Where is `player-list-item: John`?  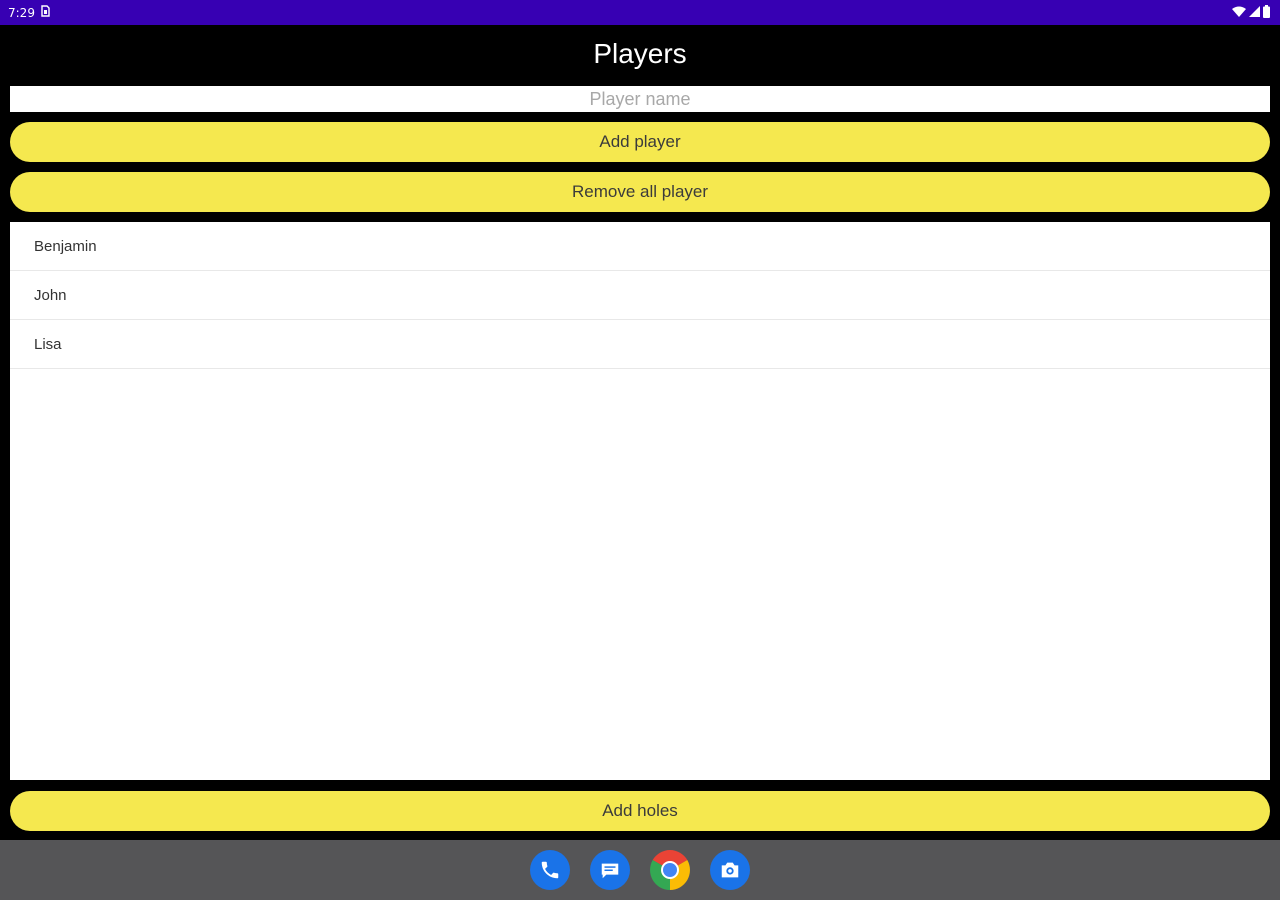
player-list-item: John is located at coordinates (640, 295).